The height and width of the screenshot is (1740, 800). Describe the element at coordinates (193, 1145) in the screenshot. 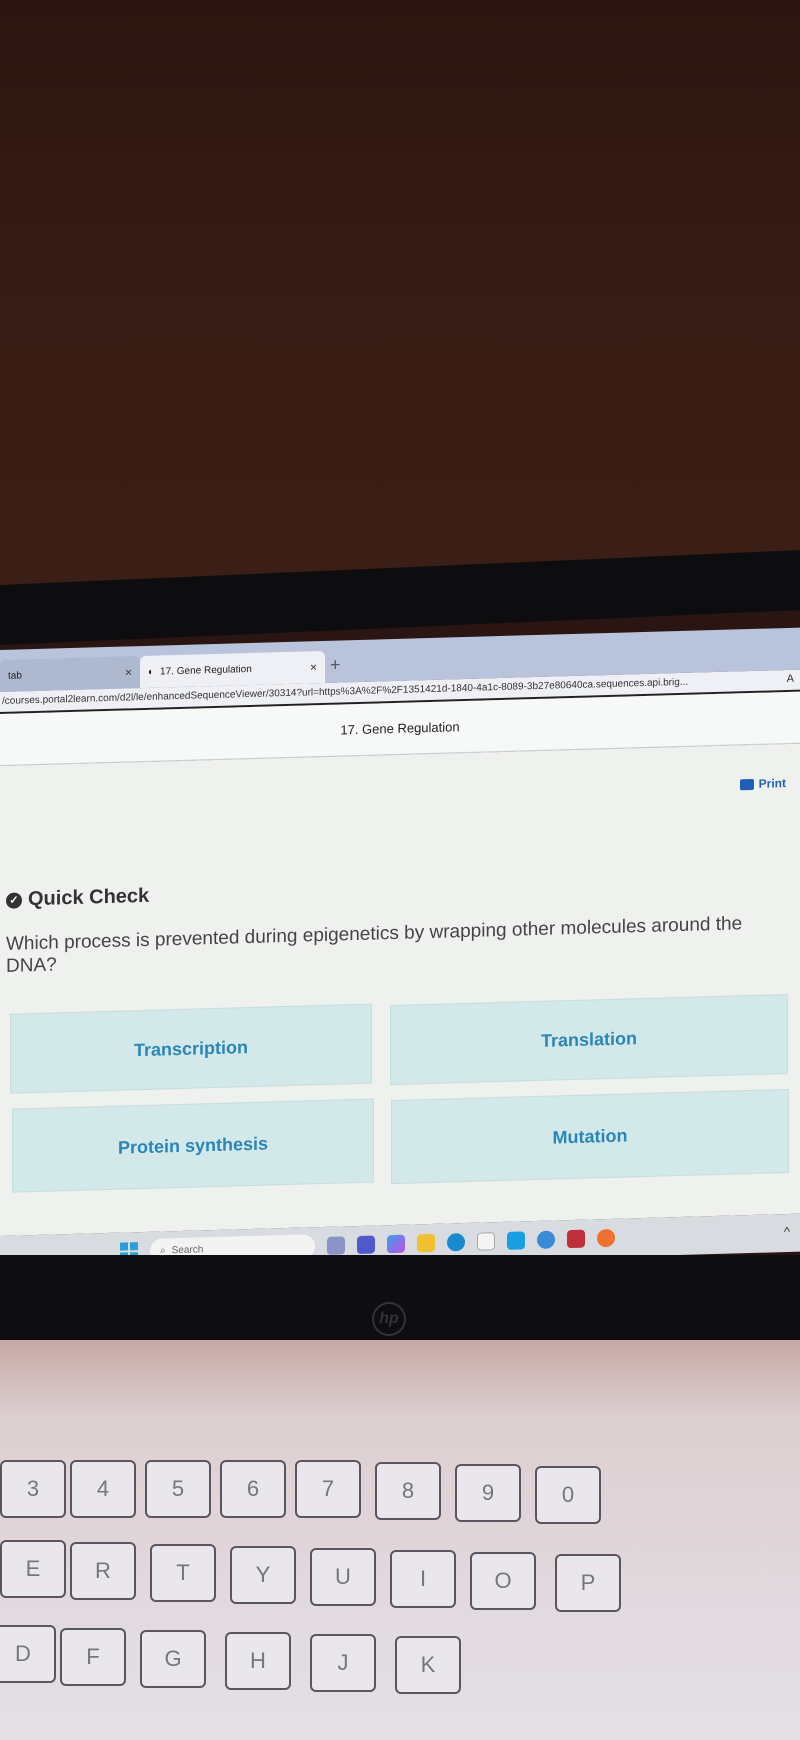

I see `answer-option-3: Protein synthesis` at that location.